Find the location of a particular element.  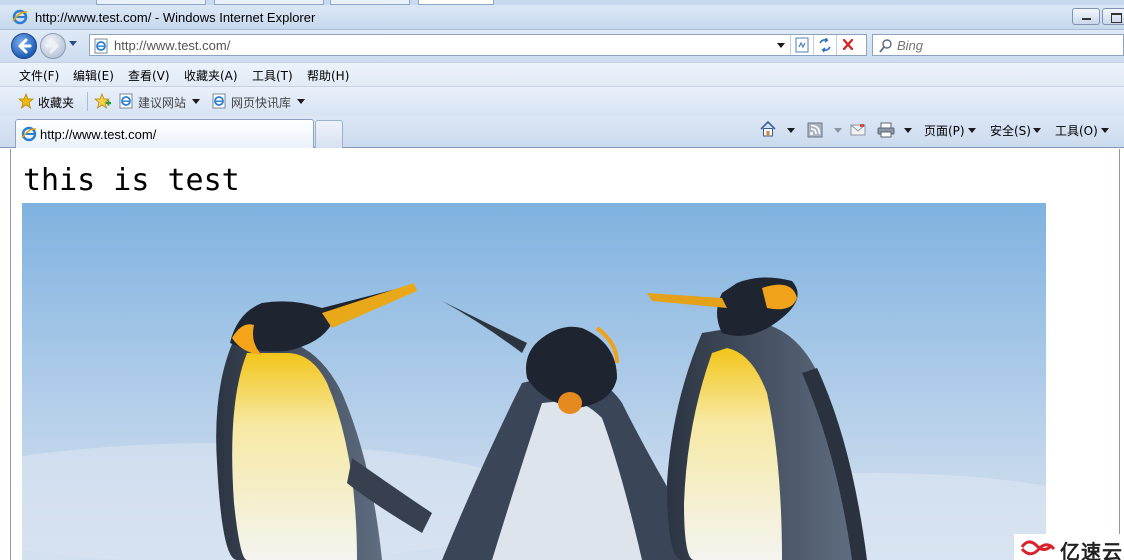

print-dropdown-icon is located at coordinates (908, 130).